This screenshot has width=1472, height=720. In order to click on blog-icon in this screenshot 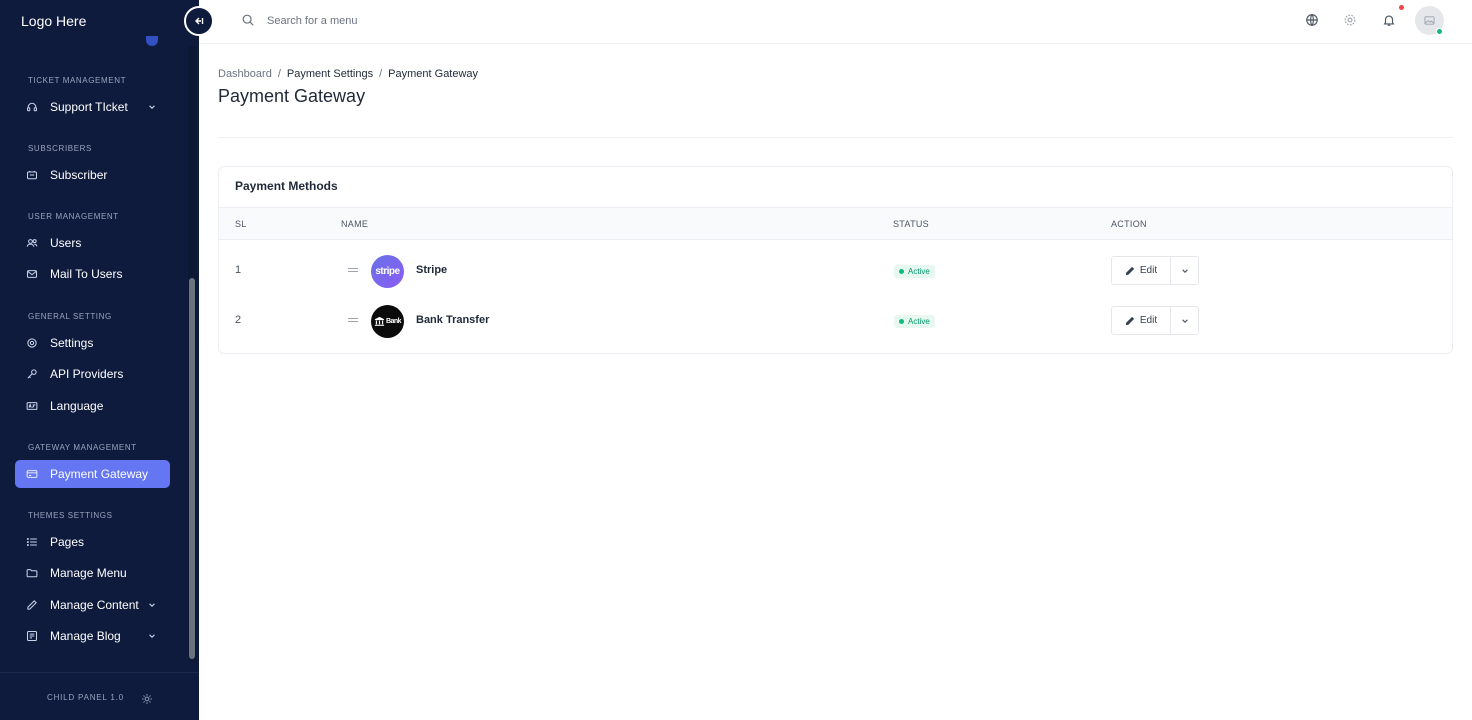, I will do `click(32, 636)`.